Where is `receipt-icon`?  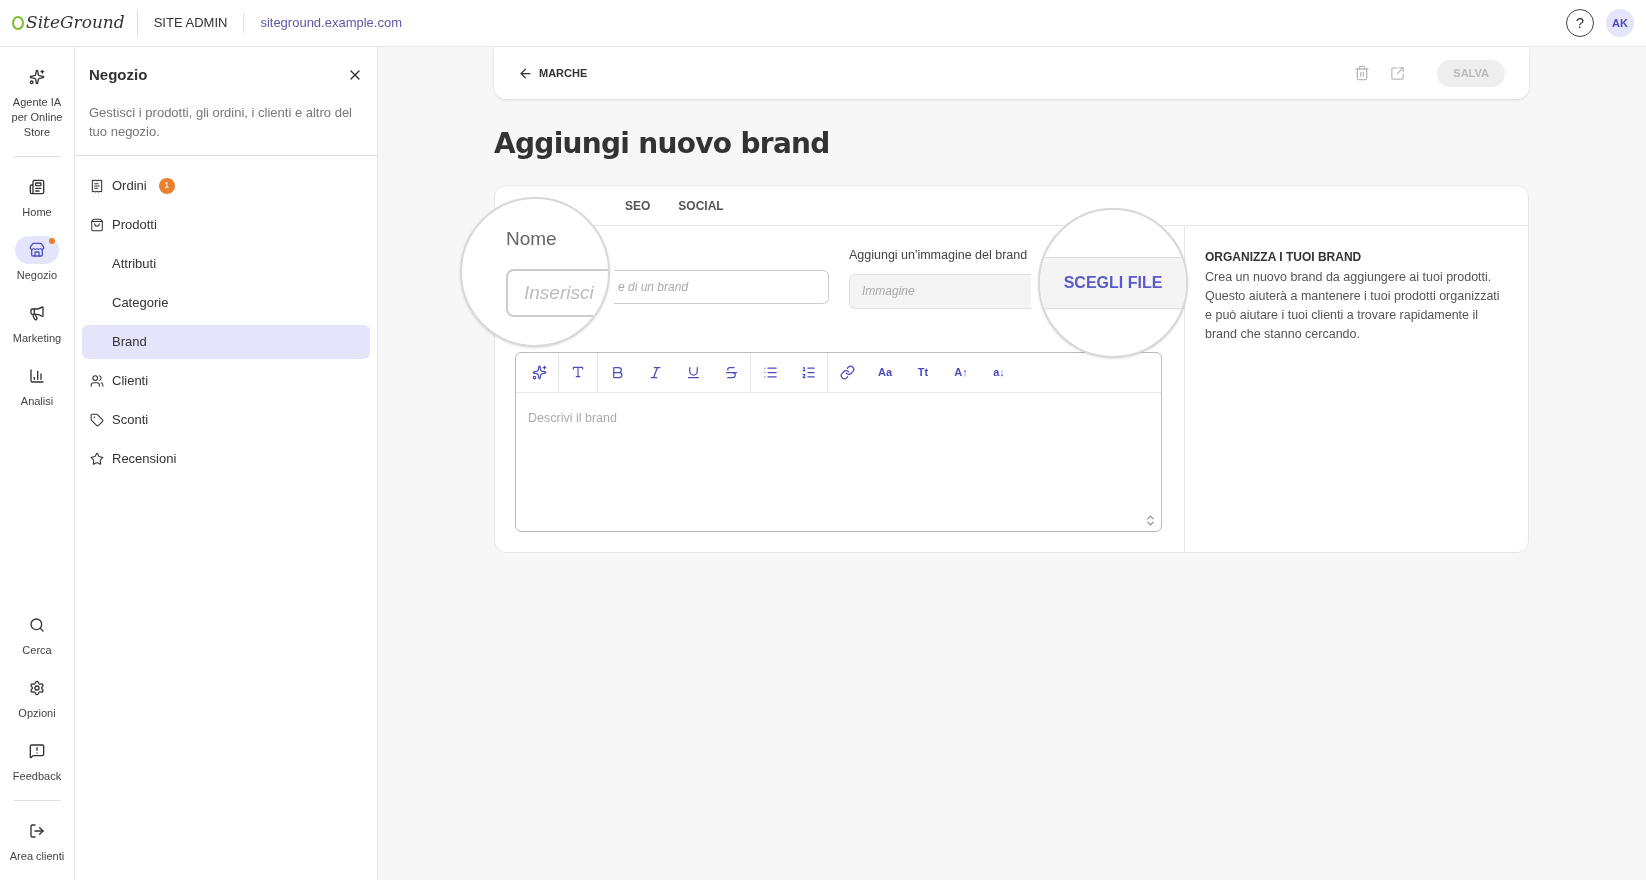 receipt-icon is located at coordinates (97, 185).